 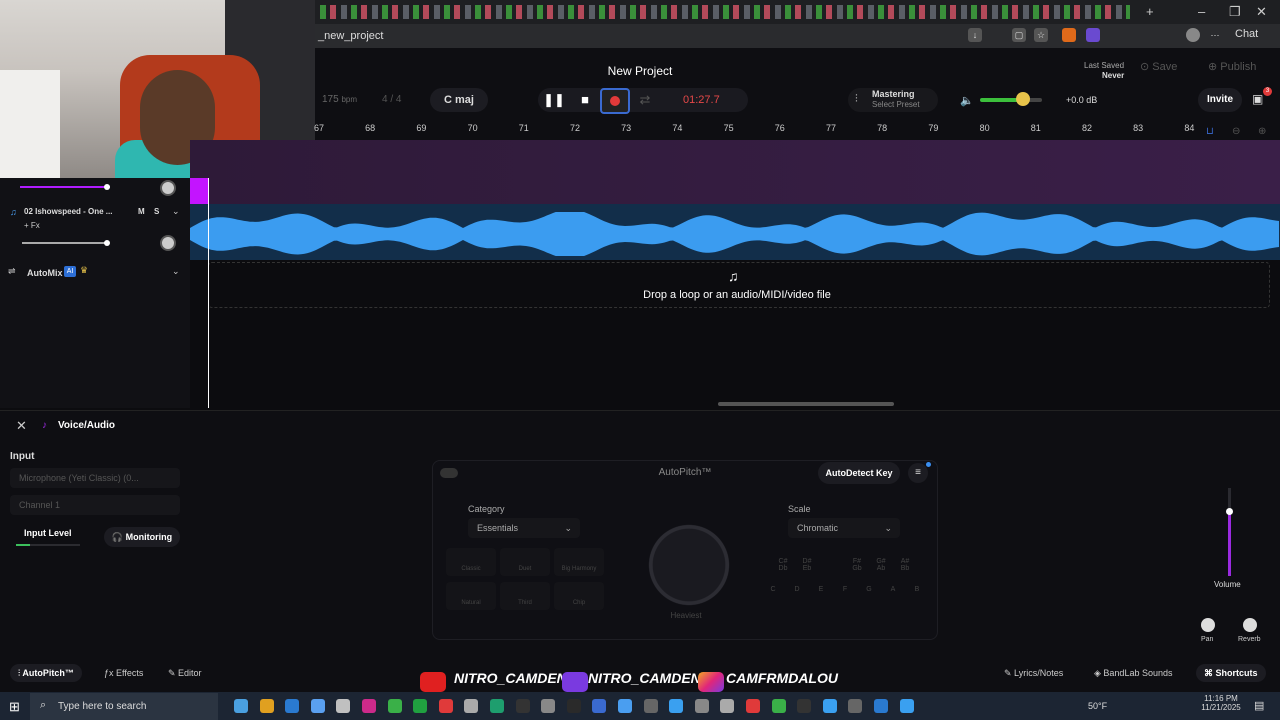 What do you see at coordinates (1133, 673) in the screenshot?
I see `tab-bandlab-sounds: ◈ BandLab Sounds` at bounding box center [1133, 673].